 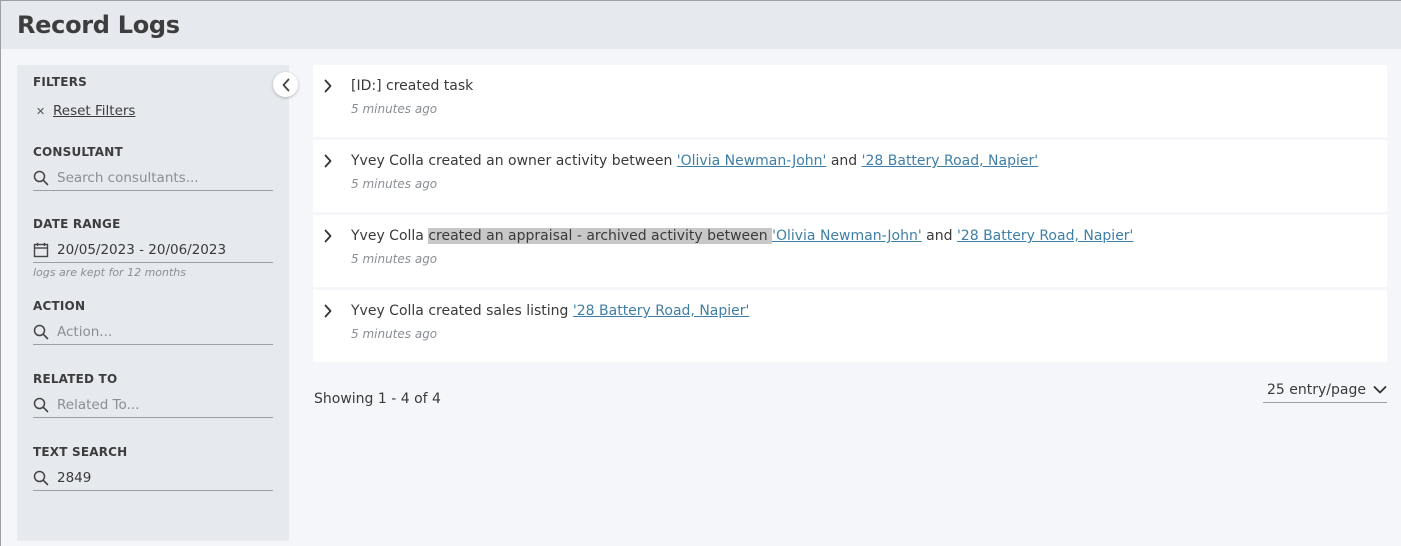 I want to click on pagination-row: Showing 1 - 4 of 4 25 entry/page, so click(x=850, y=397).